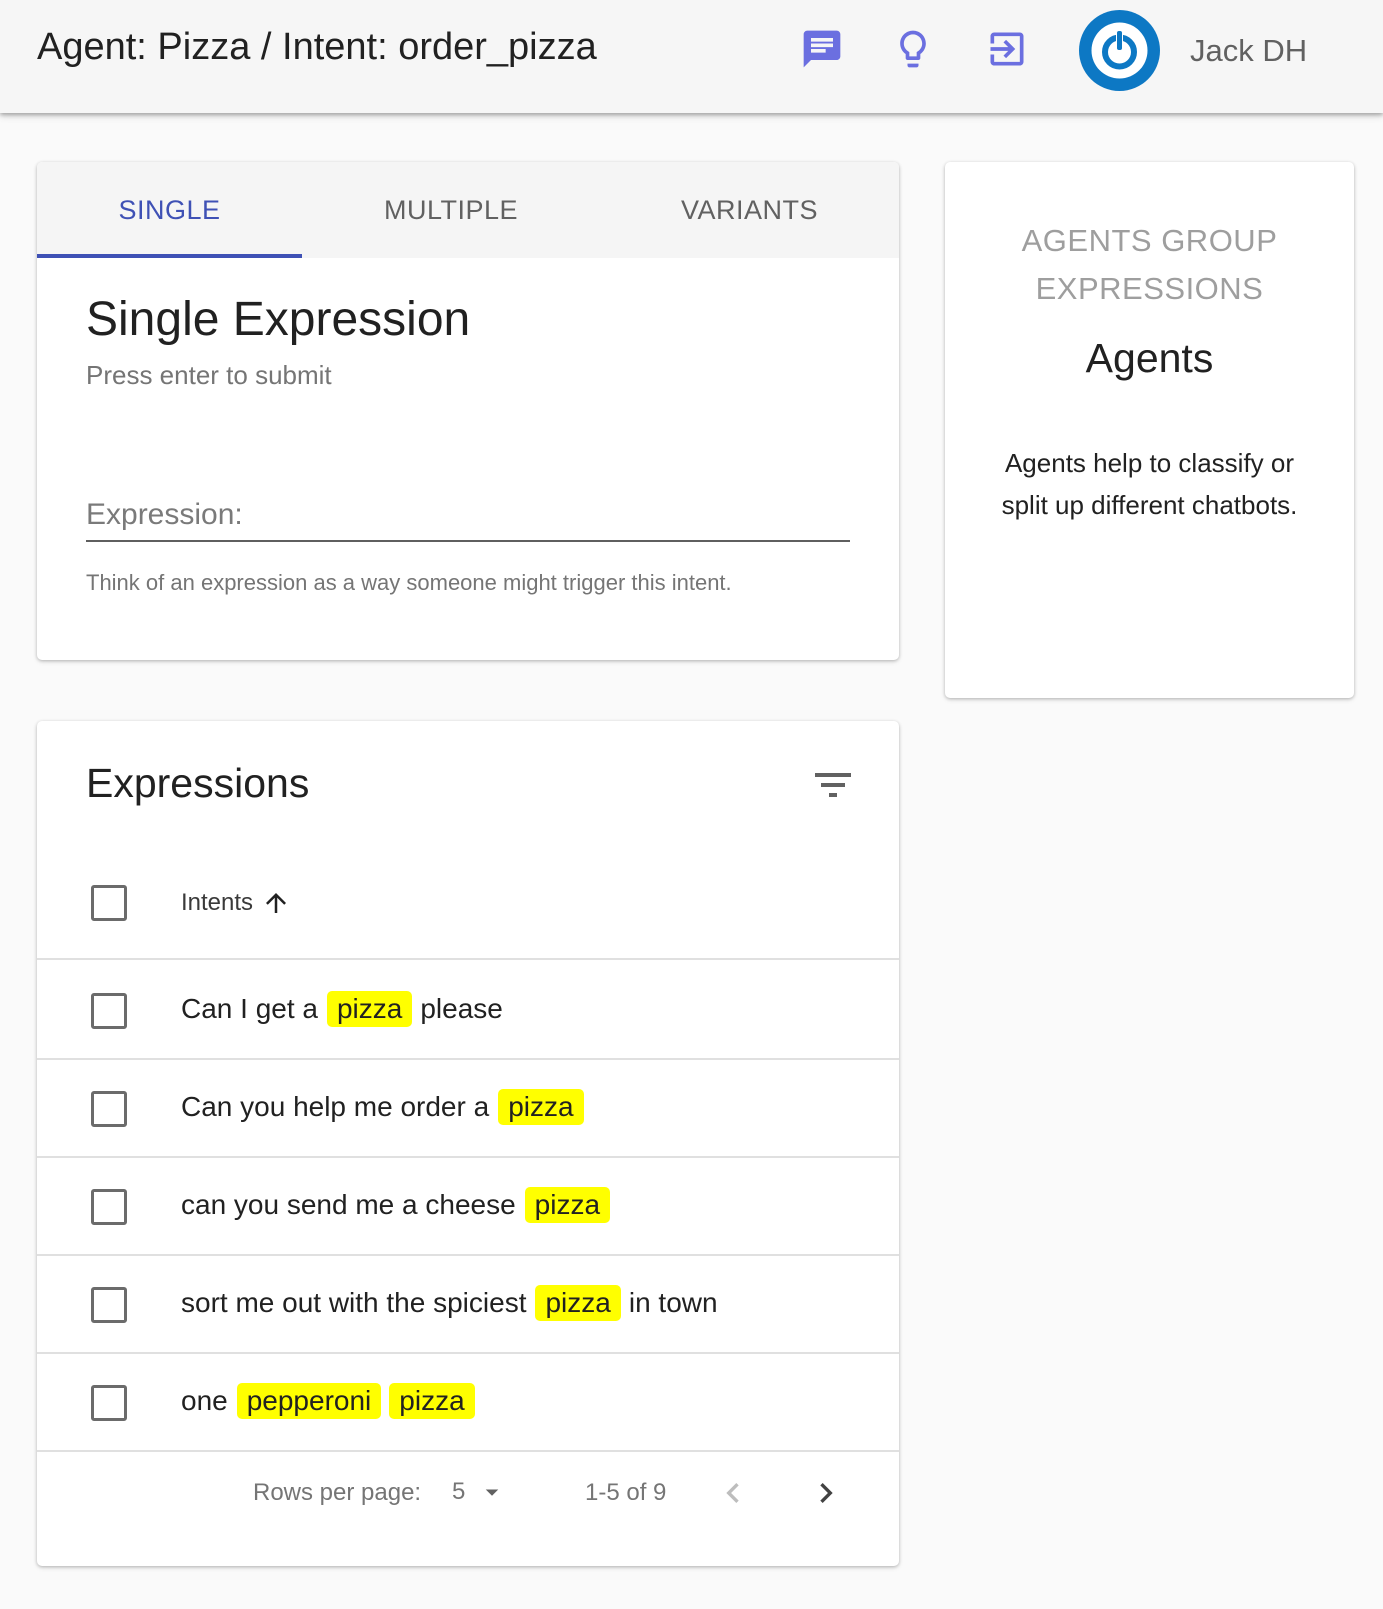  Describe the element at coordinates (479, 1492) in the screenshot. I see `rows-per-page-select: 5` at that location.